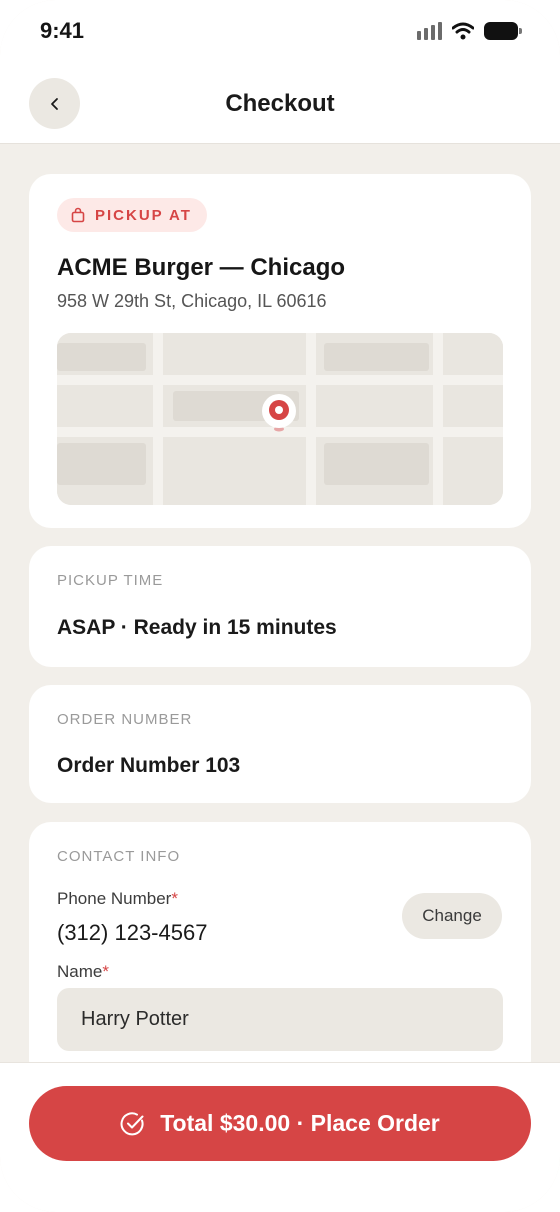 Image resolution: width=560 pixels, height=1212 pixels. I want to click on store-map, so click(280, 419).